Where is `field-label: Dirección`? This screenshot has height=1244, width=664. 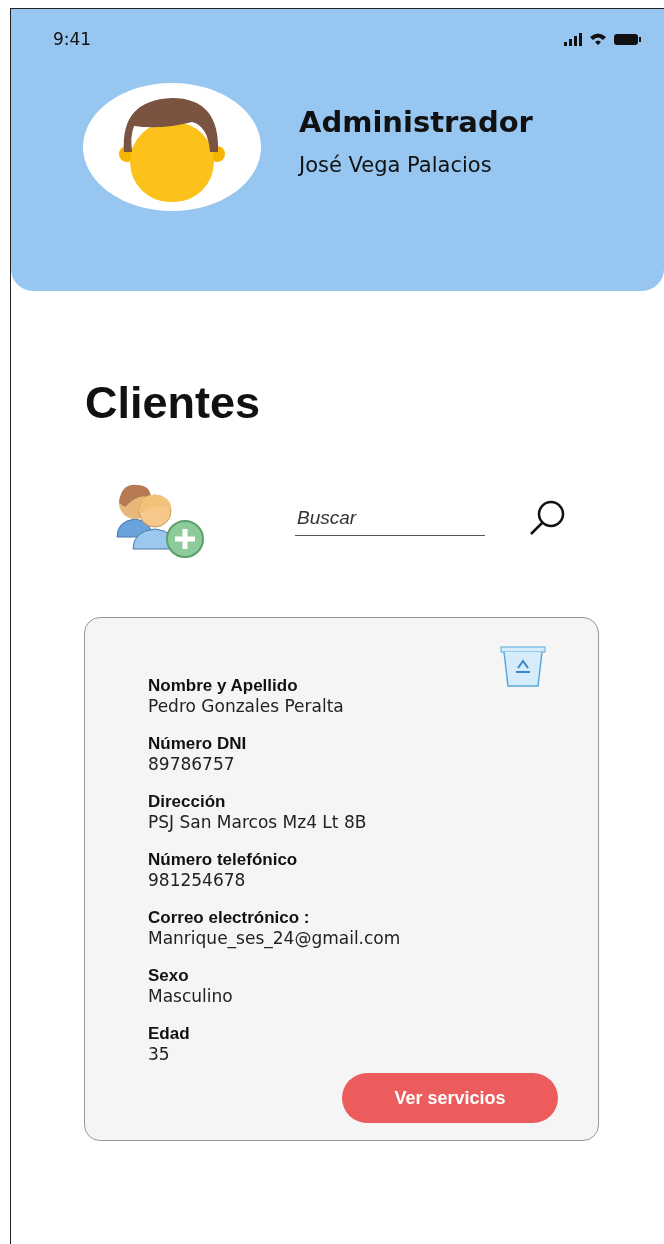
field-label: Dirección is located at coordinates (187, 802).